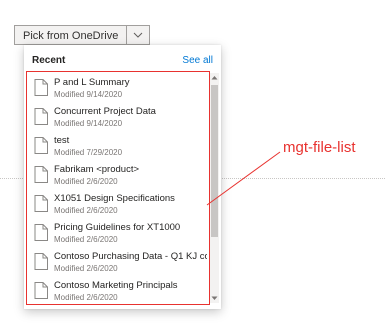 This screenshot has width=385, height=334. Describe the element at coordinates (319, 147) in the screenshot. I see `annotation-label: mgt-file-list` at that location.